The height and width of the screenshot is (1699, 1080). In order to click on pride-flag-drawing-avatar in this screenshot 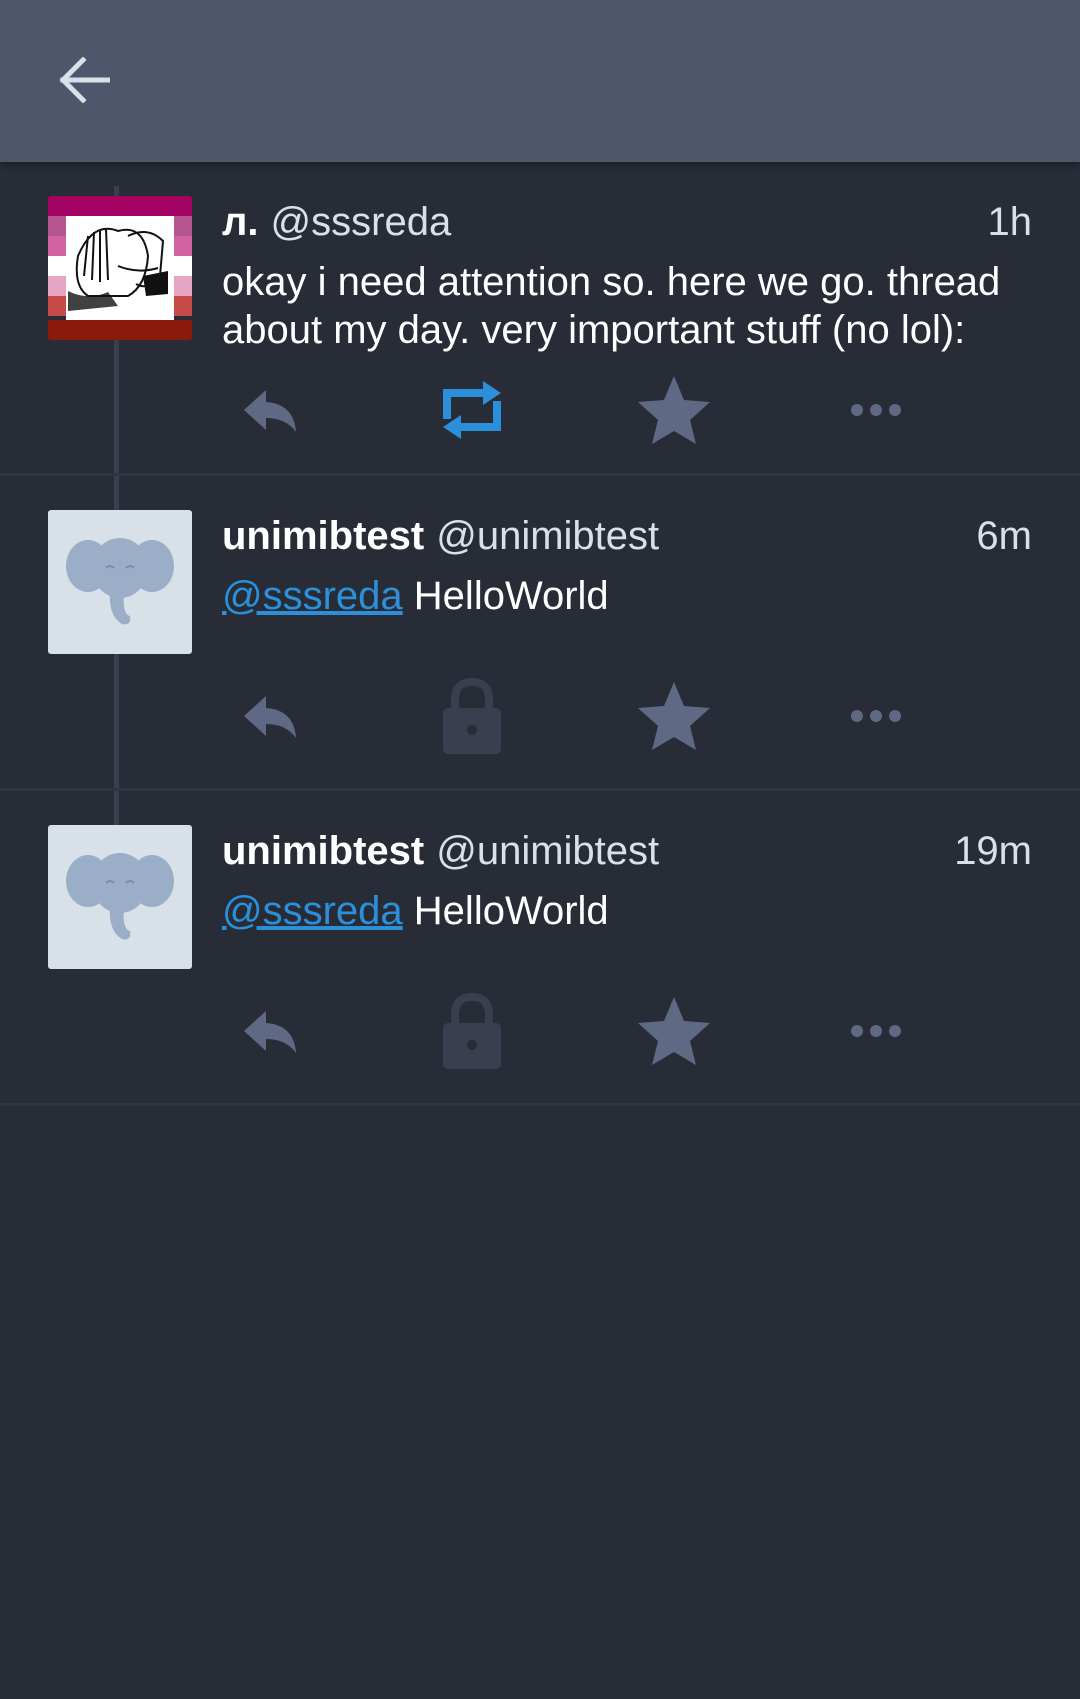, I will do `click(120, 268)`.